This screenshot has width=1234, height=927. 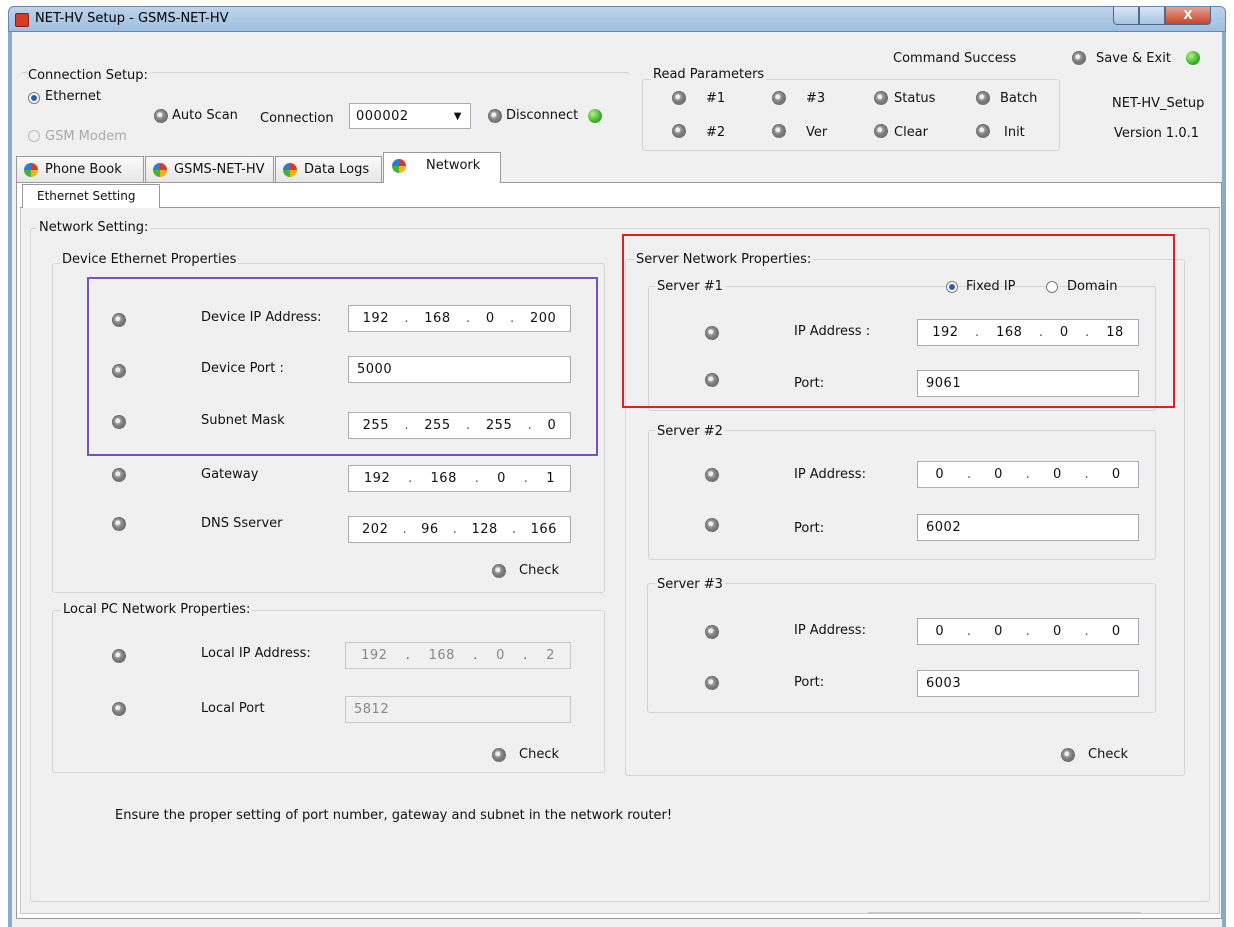 What do you see at coordinates (242, 523) in the screenshot?
I see `dns-server-label: DNS Sserver` at bounding box center [242, 523].